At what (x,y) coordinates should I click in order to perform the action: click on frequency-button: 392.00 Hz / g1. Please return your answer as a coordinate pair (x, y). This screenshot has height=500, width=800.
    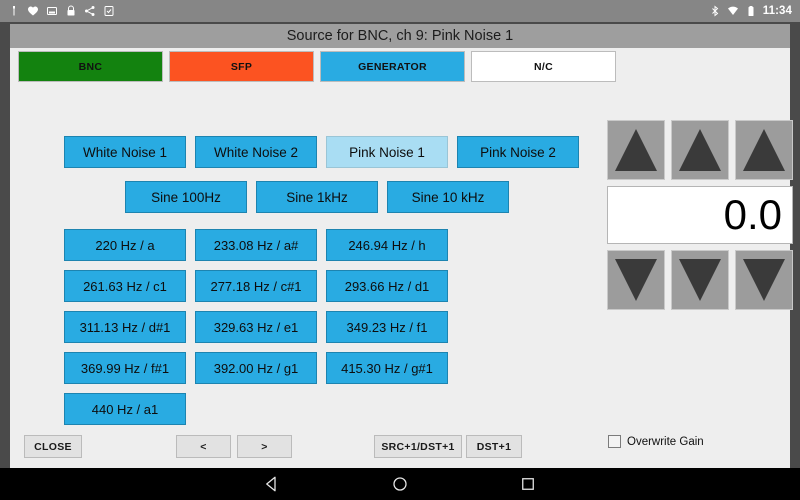
    Looking at the image, I should click on (256, 368).